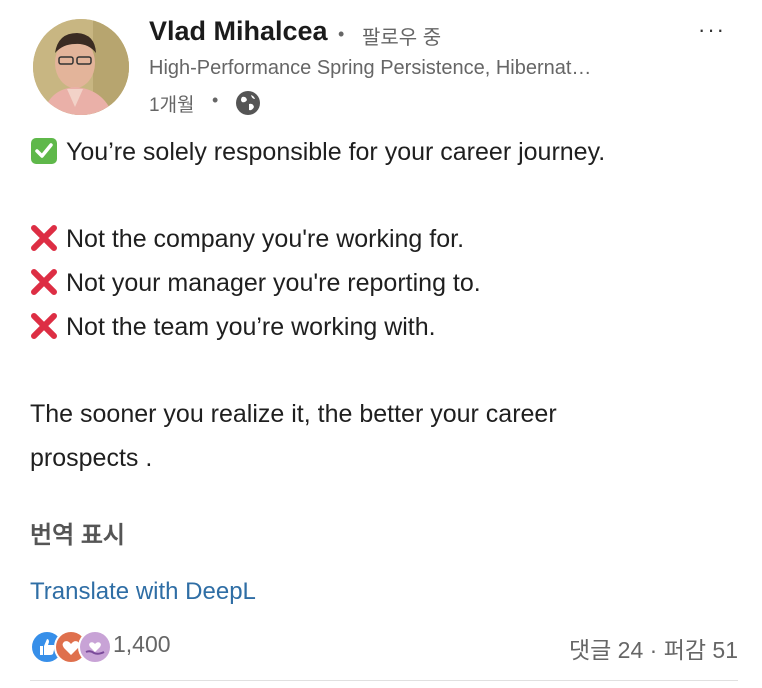 The height and width of the screenshot is (688, 762). I want to click on author-name: Vlad Mihalcea, so click(238, 31).